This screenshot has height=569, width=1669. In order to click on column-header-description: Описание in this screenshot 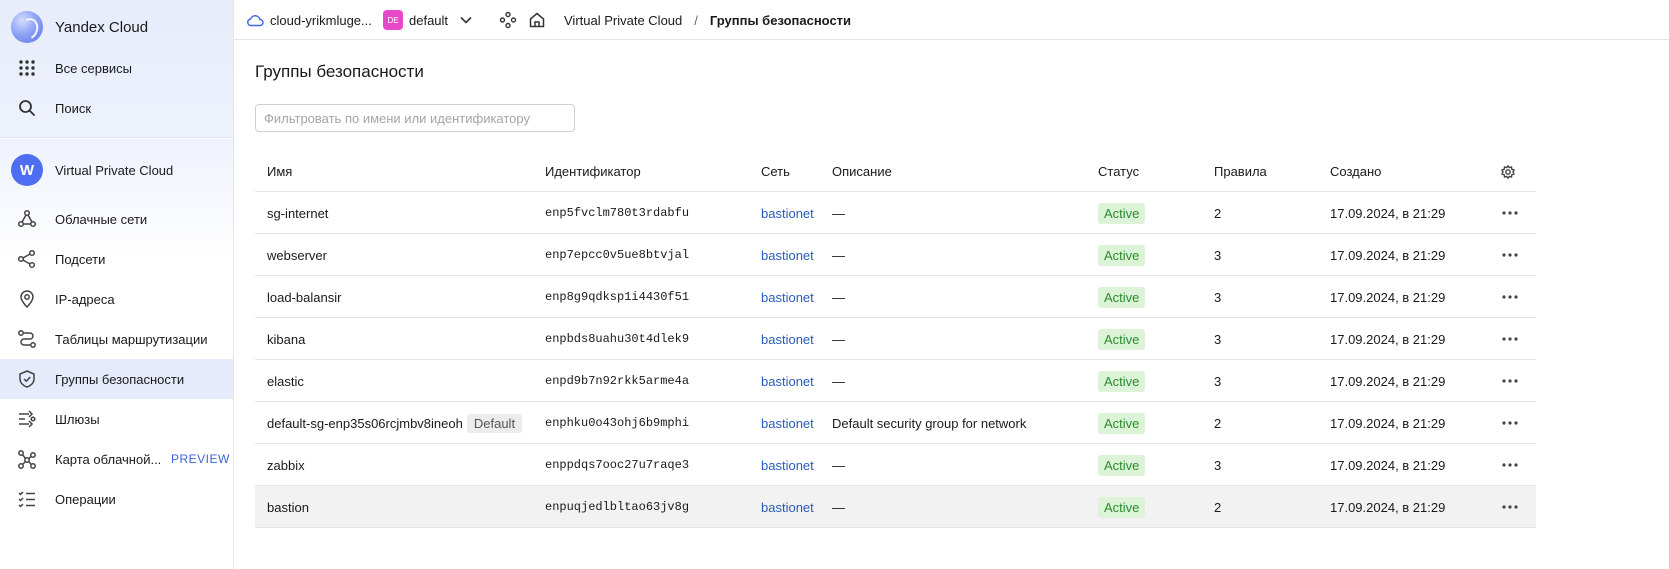, I will do `click(862, 172)`.